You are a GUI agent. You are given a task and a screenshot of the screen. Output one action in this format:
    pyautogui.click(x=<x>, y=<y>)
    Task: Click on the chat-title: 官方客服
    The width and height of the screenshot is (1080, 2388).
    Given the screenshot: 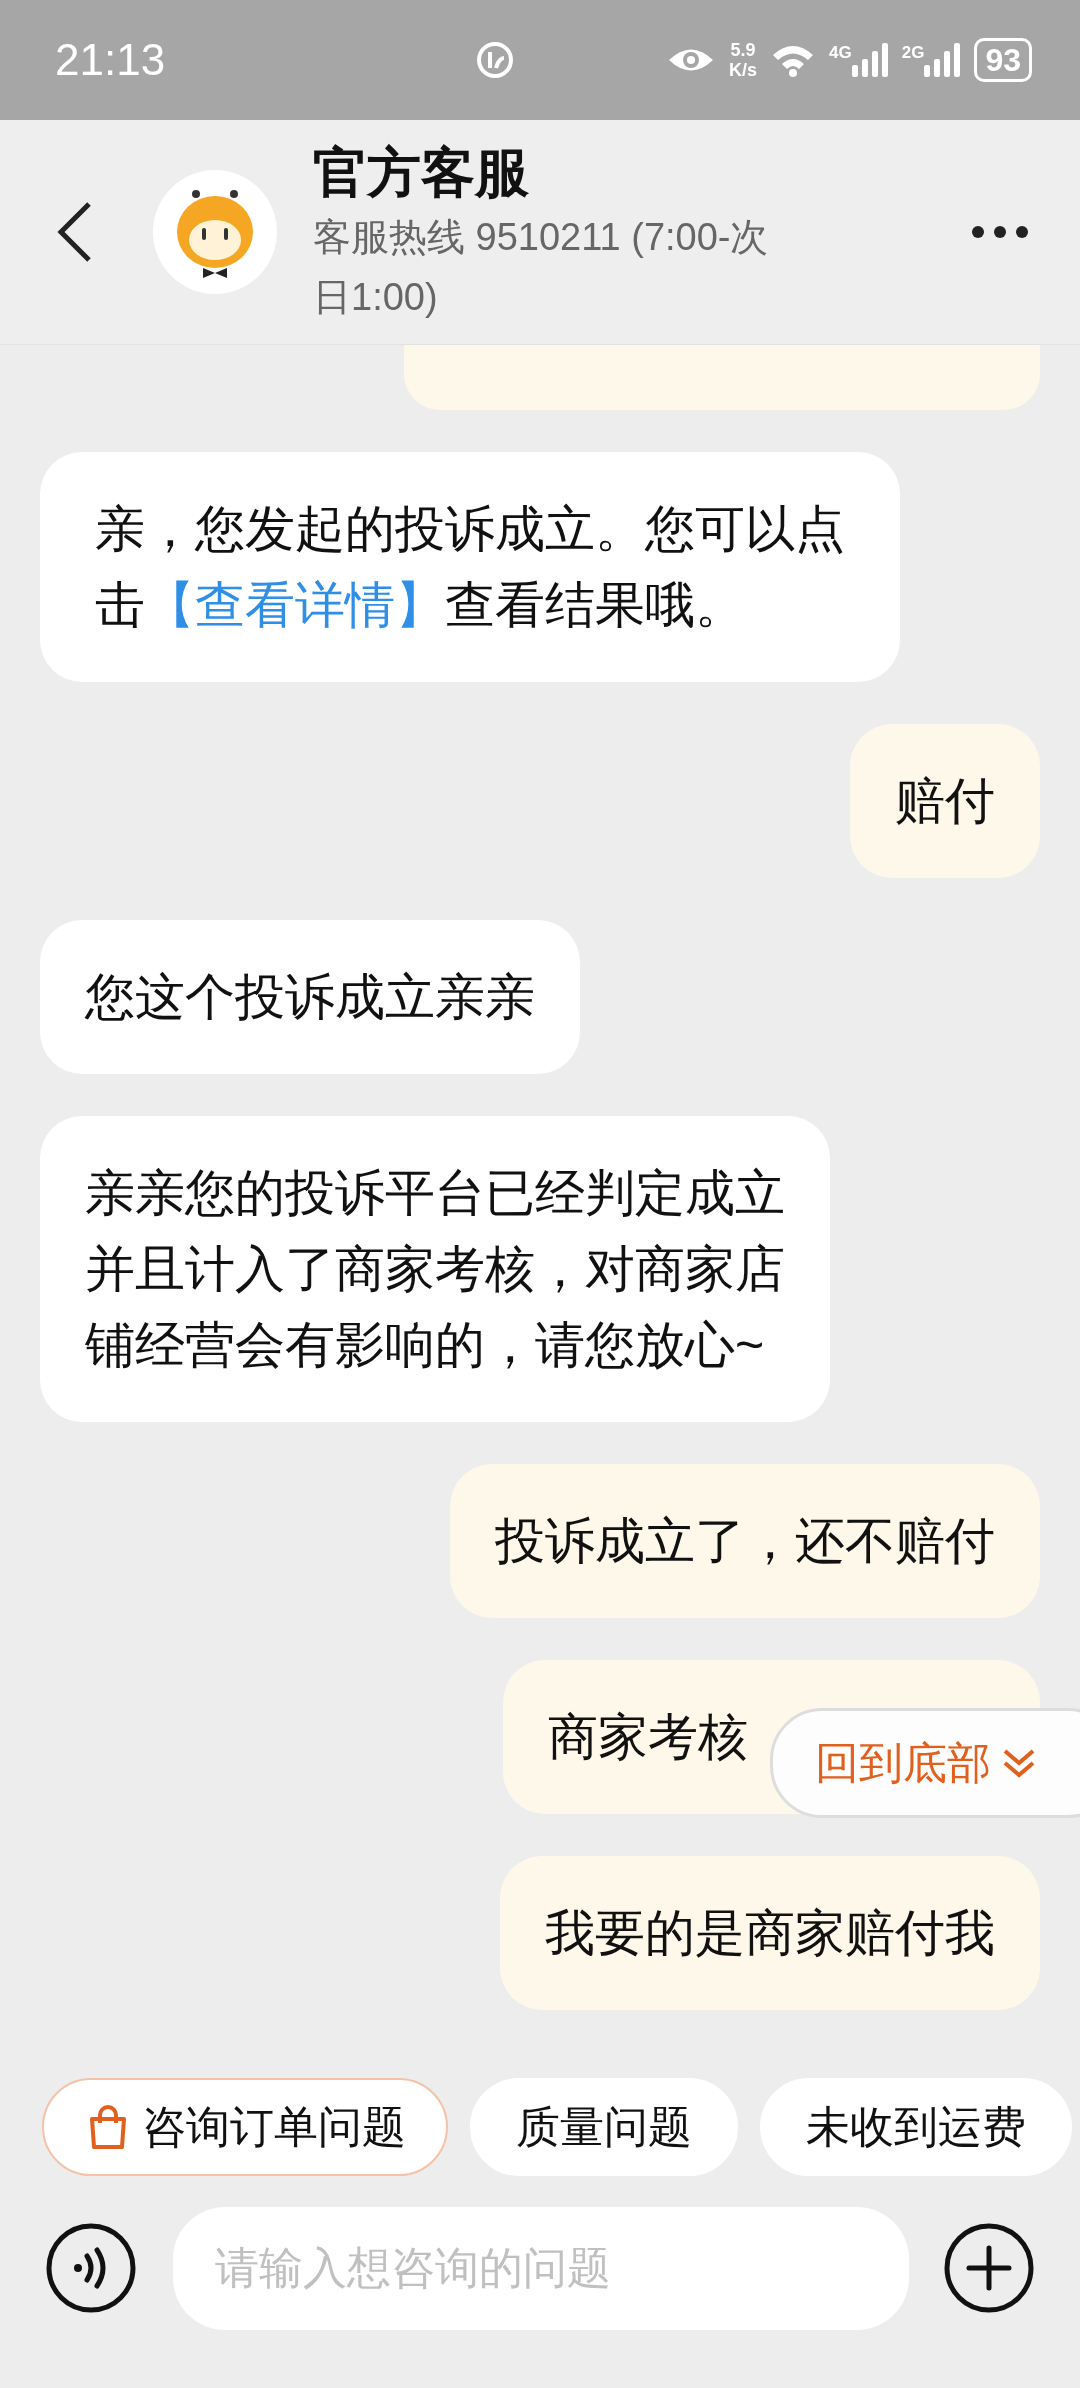 What is the action you would take?
    pyautogui.click(x=421, y=172)
    